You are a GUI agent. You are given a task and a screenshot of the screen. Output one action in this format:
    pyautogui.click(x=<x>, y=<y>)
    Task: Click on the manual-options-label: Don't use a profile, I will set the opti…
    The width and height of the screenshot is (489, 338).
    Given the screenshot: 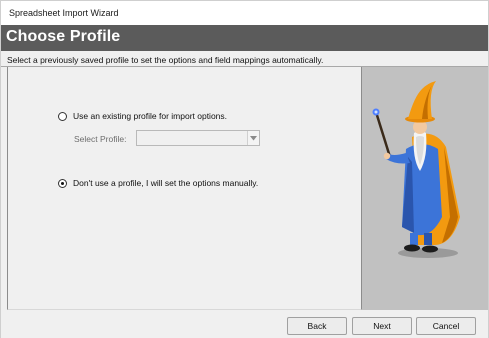 What is the action you would take?
    pyautogui.click(x=166, y=183)
    